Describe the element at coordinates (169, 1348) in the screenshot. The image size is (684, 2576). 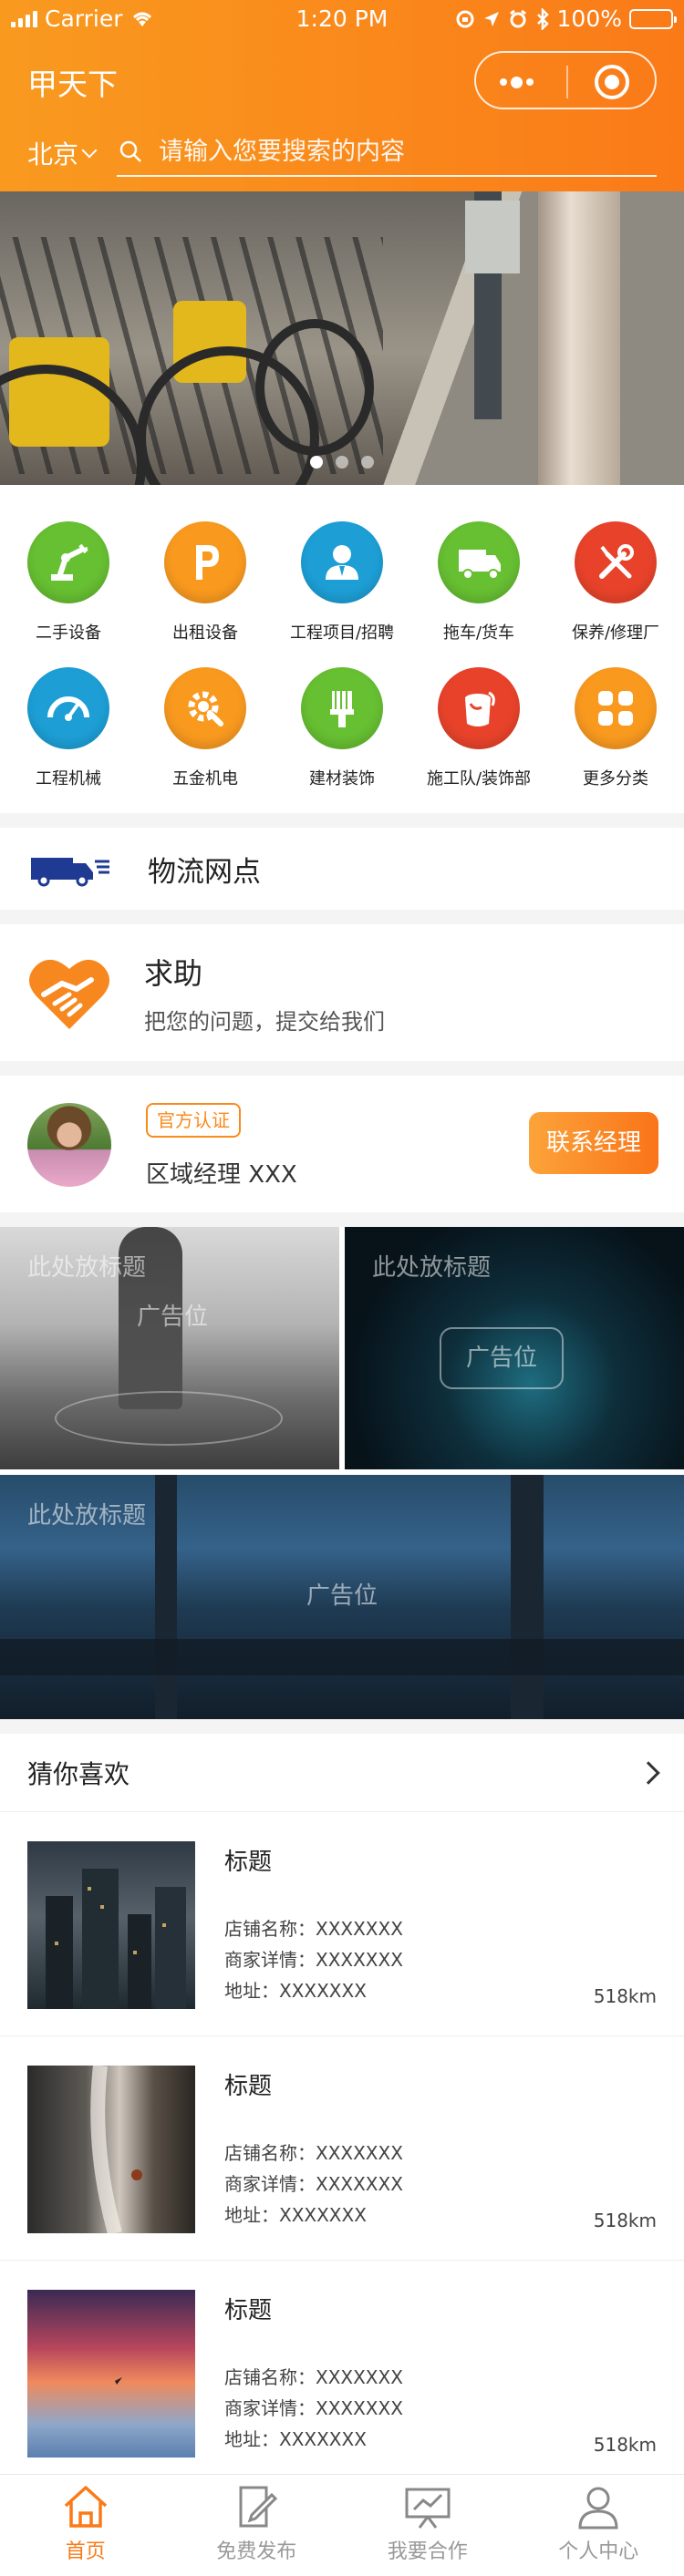
I see `ad-slot-1: 此处放标题 广告位` at that location.